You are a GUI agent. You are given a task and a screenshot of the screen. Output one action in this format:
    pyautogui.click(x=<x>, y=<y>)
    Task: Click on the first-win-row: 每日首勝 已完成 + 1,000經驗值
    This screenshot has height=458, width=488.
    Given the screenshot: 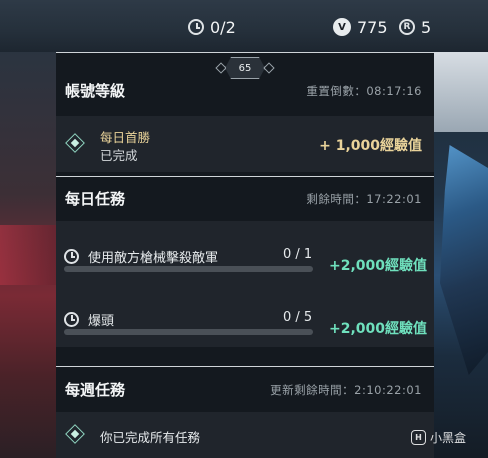 What is the action you would take?
    pyautogui.click(x=245, y=144)
    